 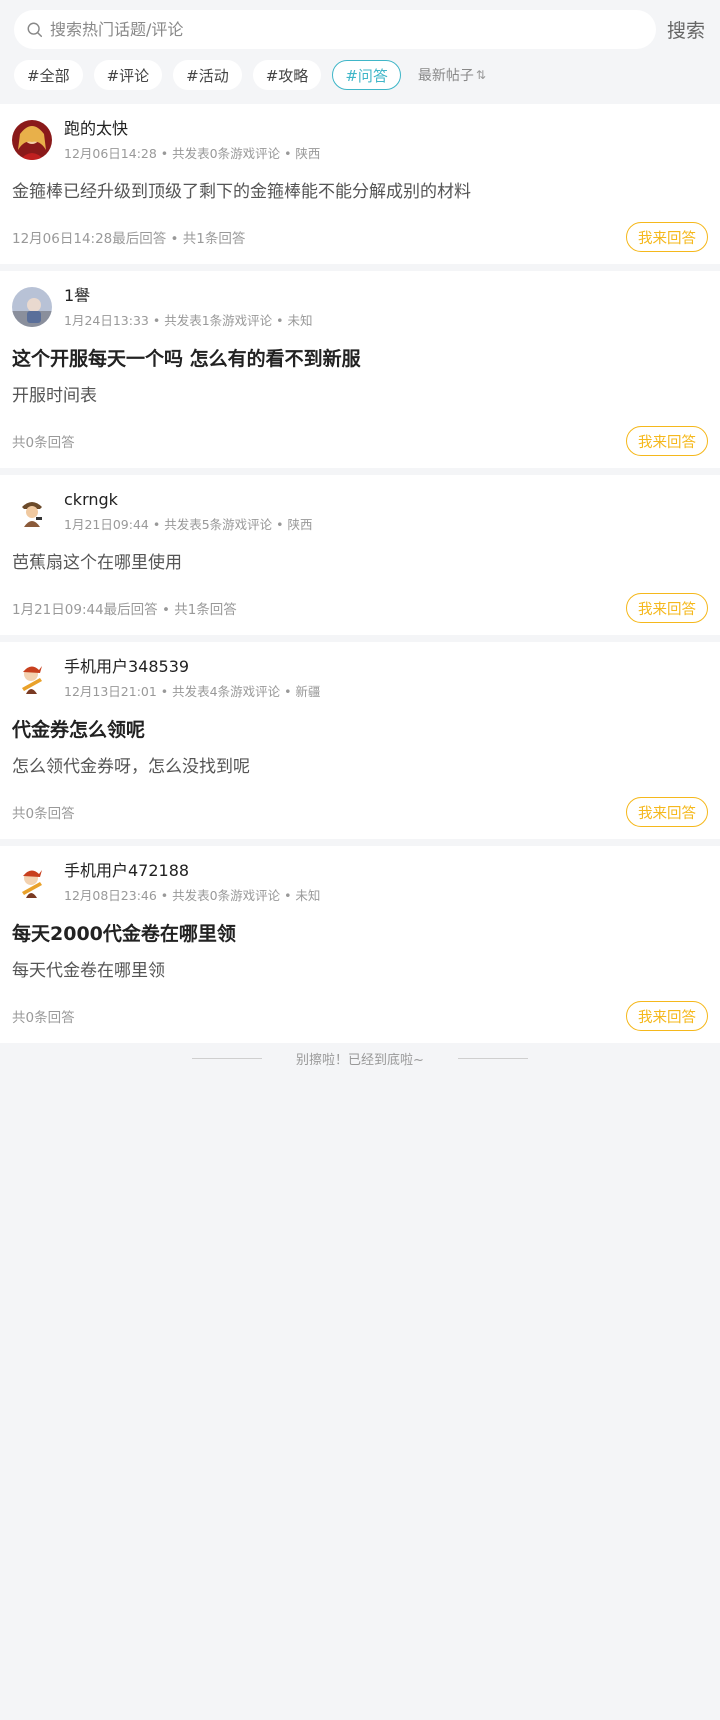 What do you see at coordinates (360, 237) in the screenshot?
I see `post-footer: 12月06日14:28最后回答 • 共1条回答 我来回答` at bounding box center [360, 237].